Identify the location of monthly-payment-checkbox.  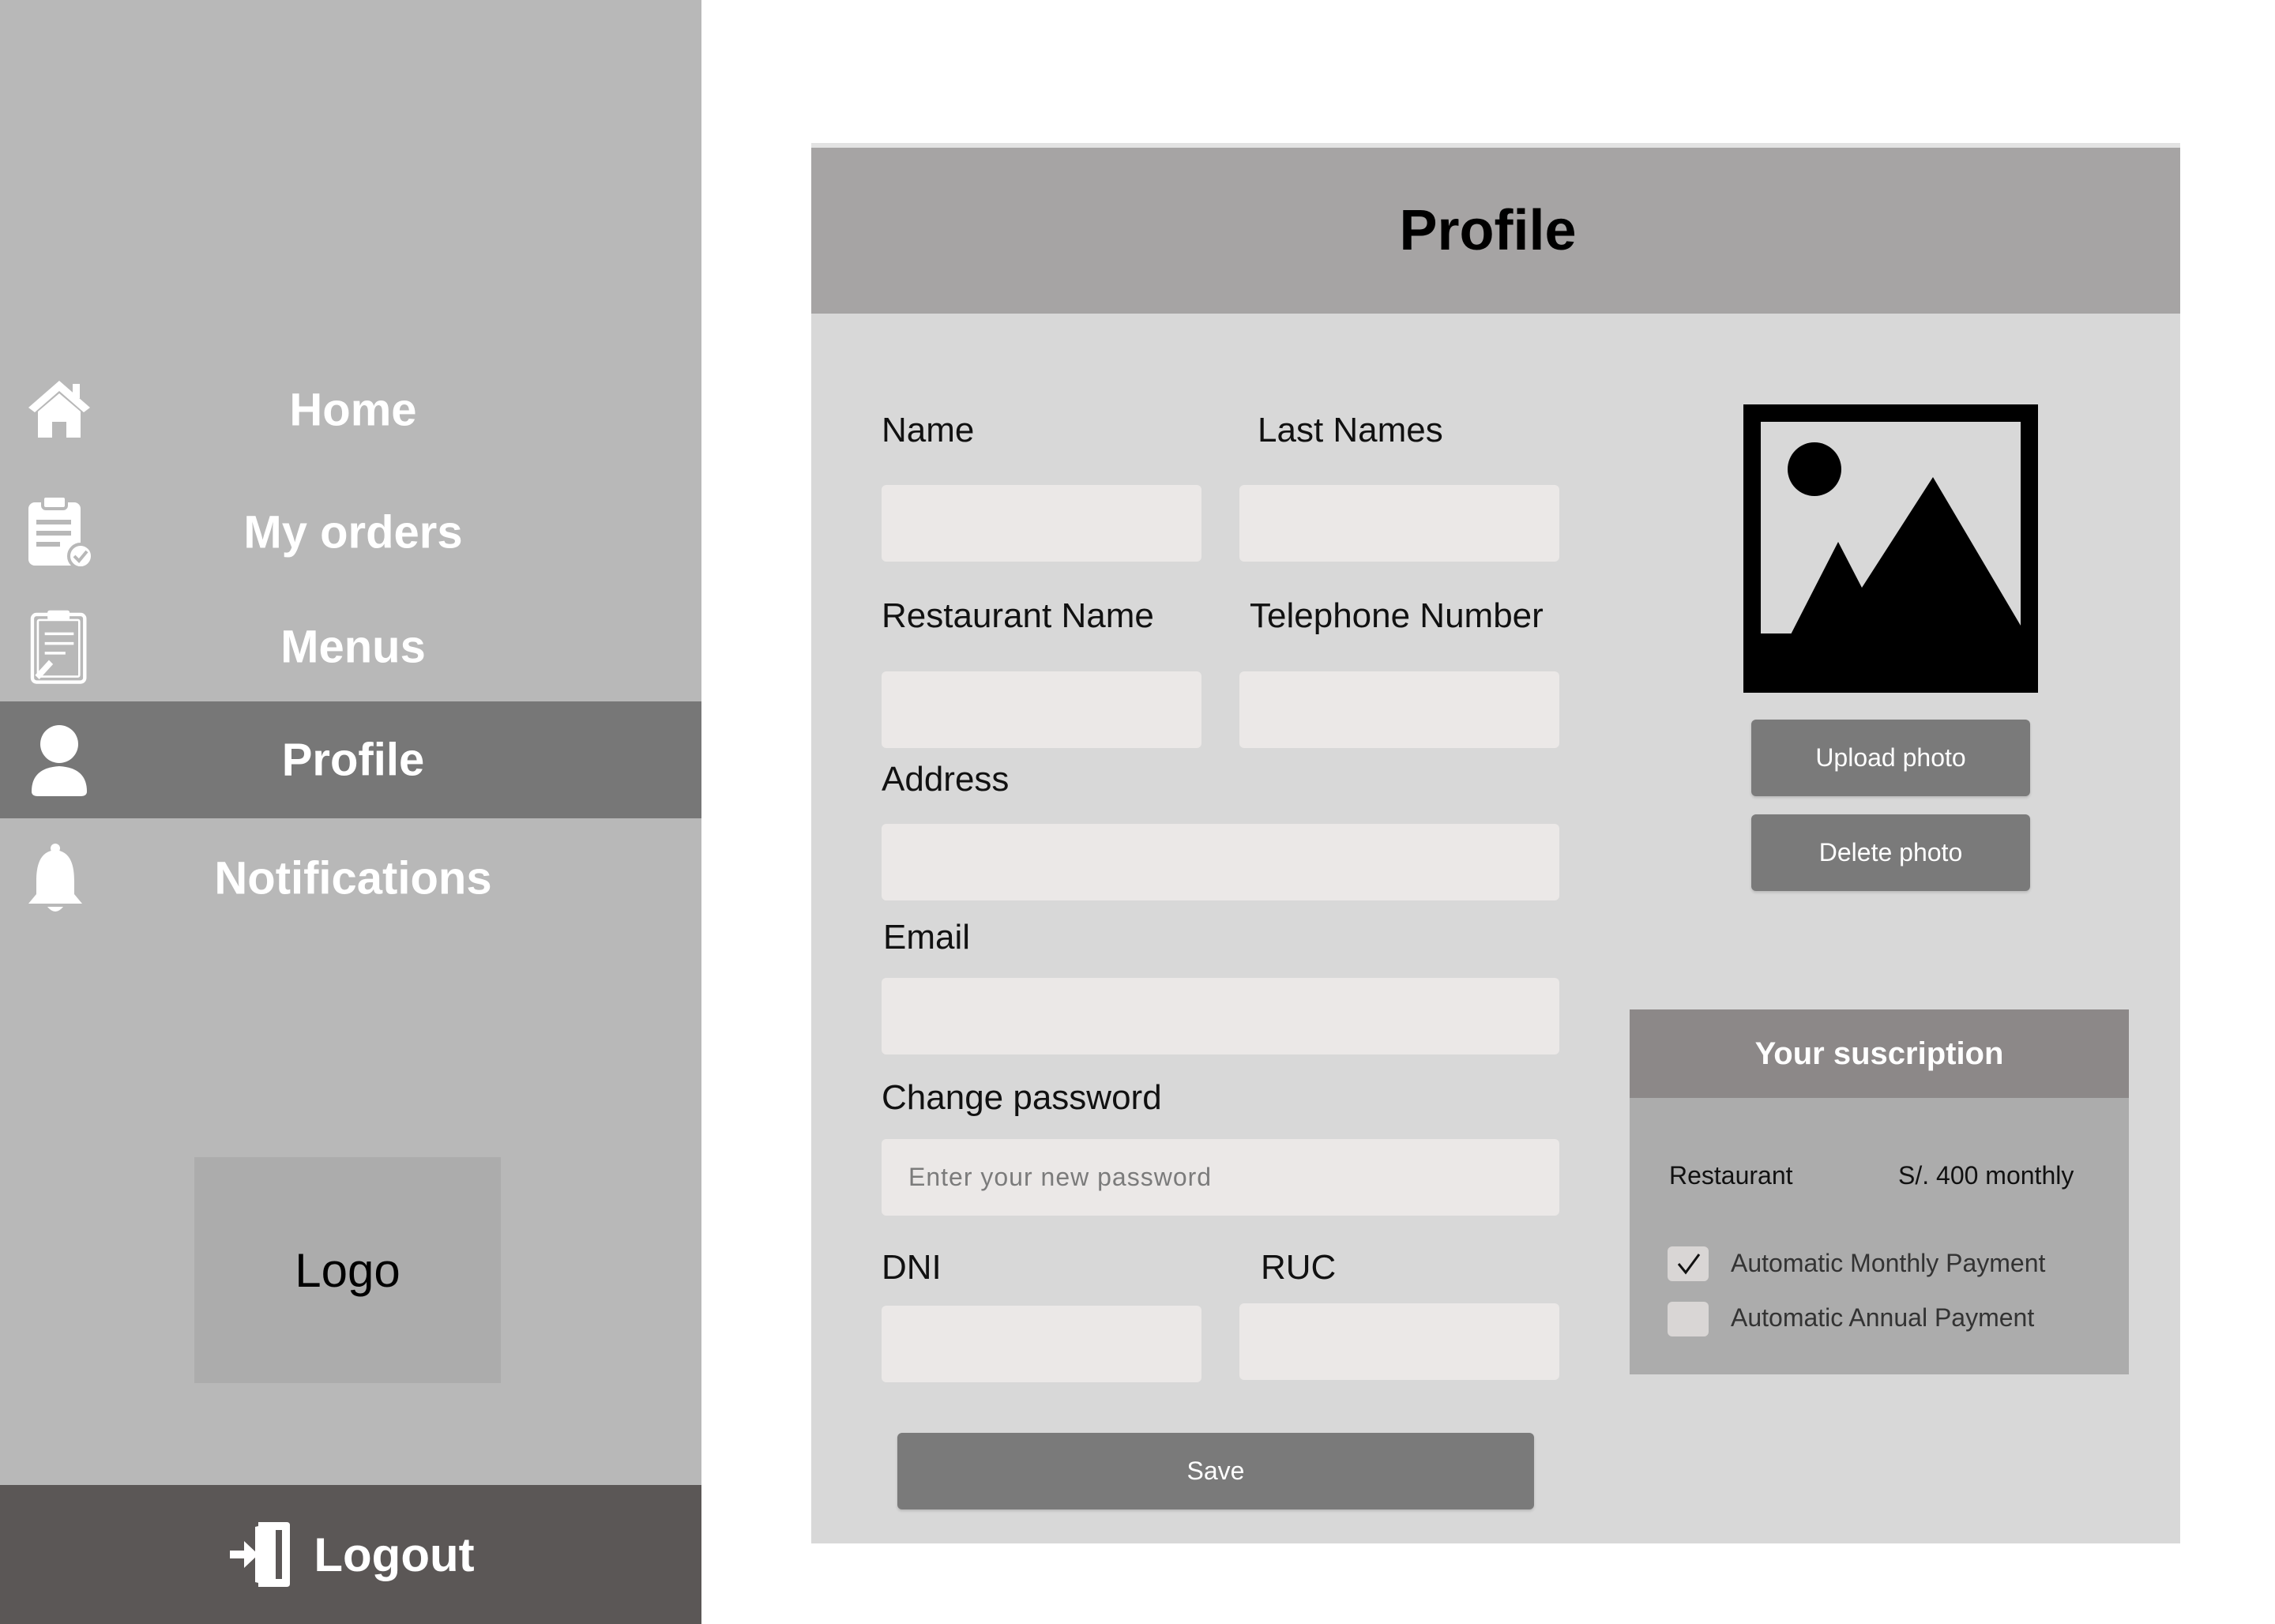
(1688, 1263).